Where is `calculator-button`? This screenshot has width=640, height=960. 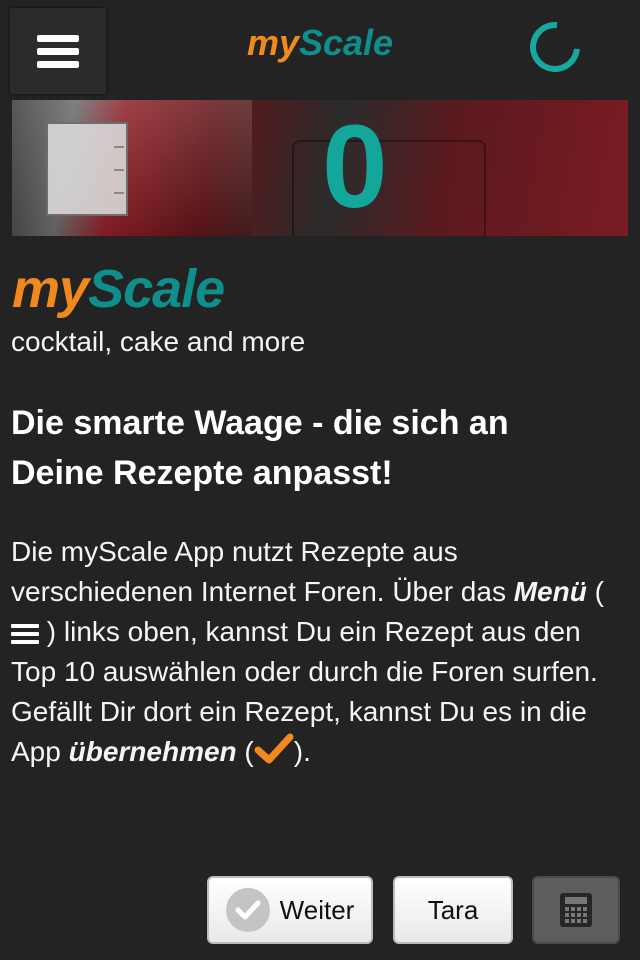 calculator-button is located at coordinates (576, 910).